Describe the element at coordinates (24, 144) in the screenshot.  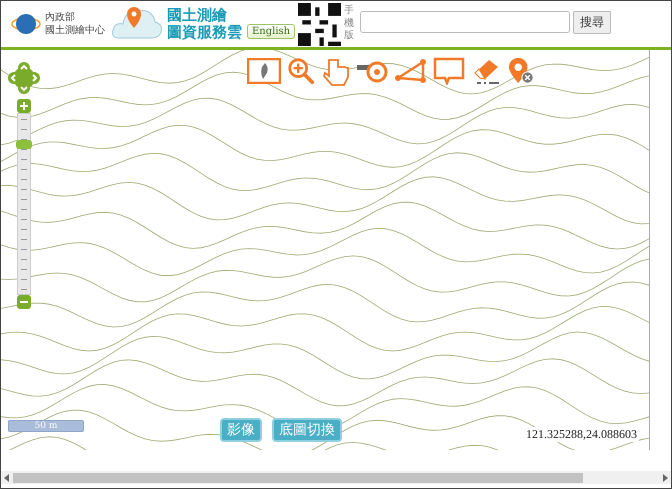
I see `zoom-slider-thumb` at that location.